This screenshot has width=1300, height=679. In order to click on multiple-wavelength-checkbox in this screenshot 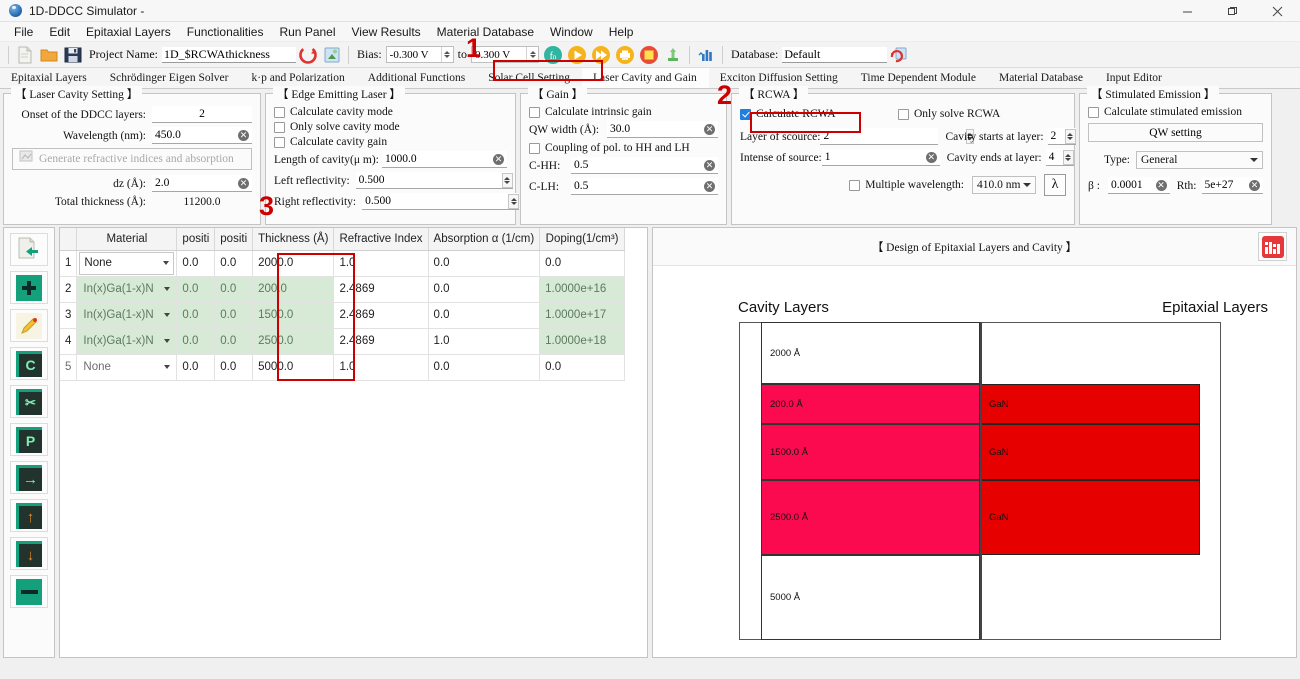, I will do `click(855, 185)`.